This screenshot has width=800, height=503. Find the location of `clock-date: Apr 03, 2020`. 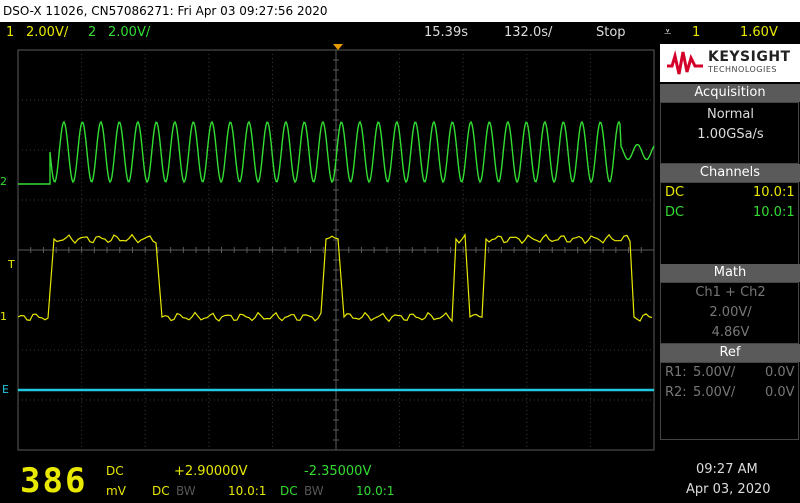

clock-date: Apr 03, 2020 is located at coordinates (728, 489).